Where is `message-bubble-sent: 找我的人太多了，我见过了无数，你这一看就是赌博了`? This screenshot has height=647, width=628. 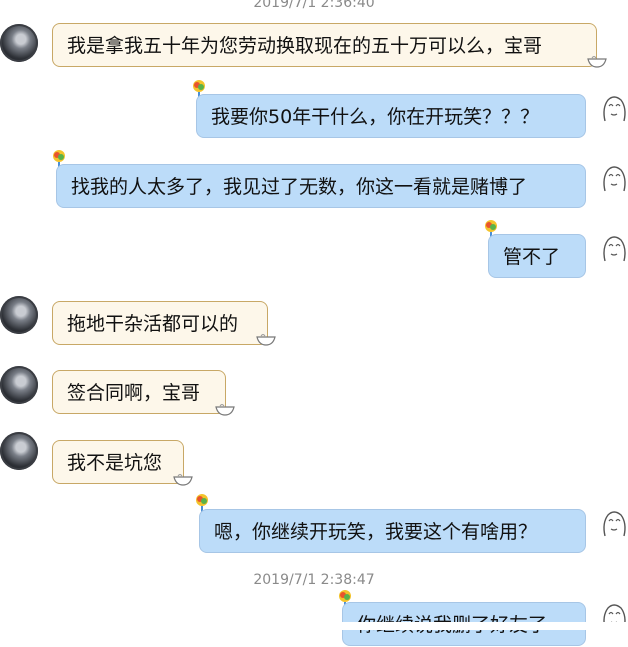
message-bubble-sent: 找我的人太多了，我见过了无数，你这一看就是赌博了 is located at coordinates (321, 186).